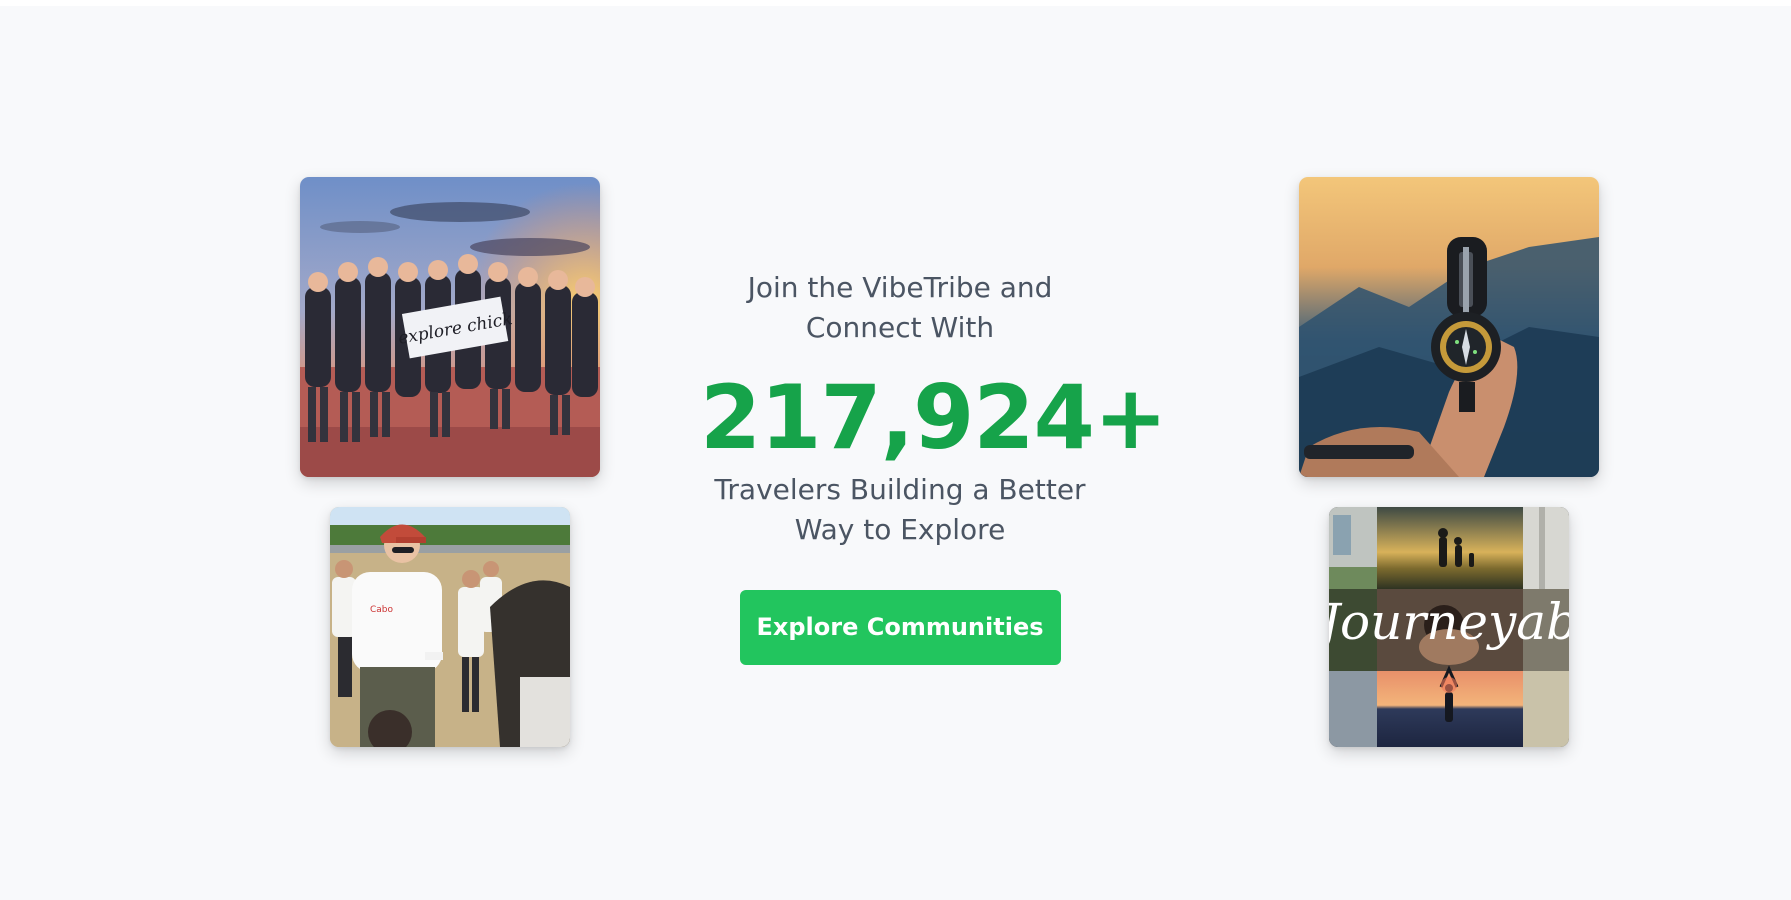 This screenshot has height=900, width=1791. I want to click on compass-image, so click(1449, 327).